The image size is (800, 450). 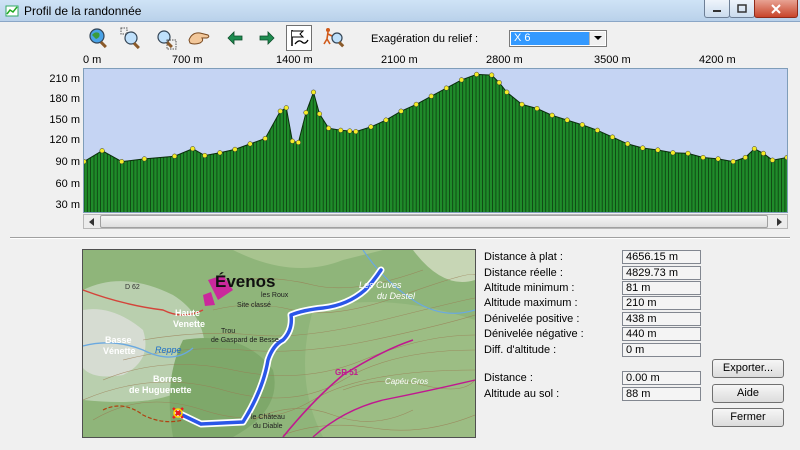 What do you see at coordinates (508, 378) in the screenshot?
I see `cursor-distance-label: Distance :` at bounding box center [508, 378].